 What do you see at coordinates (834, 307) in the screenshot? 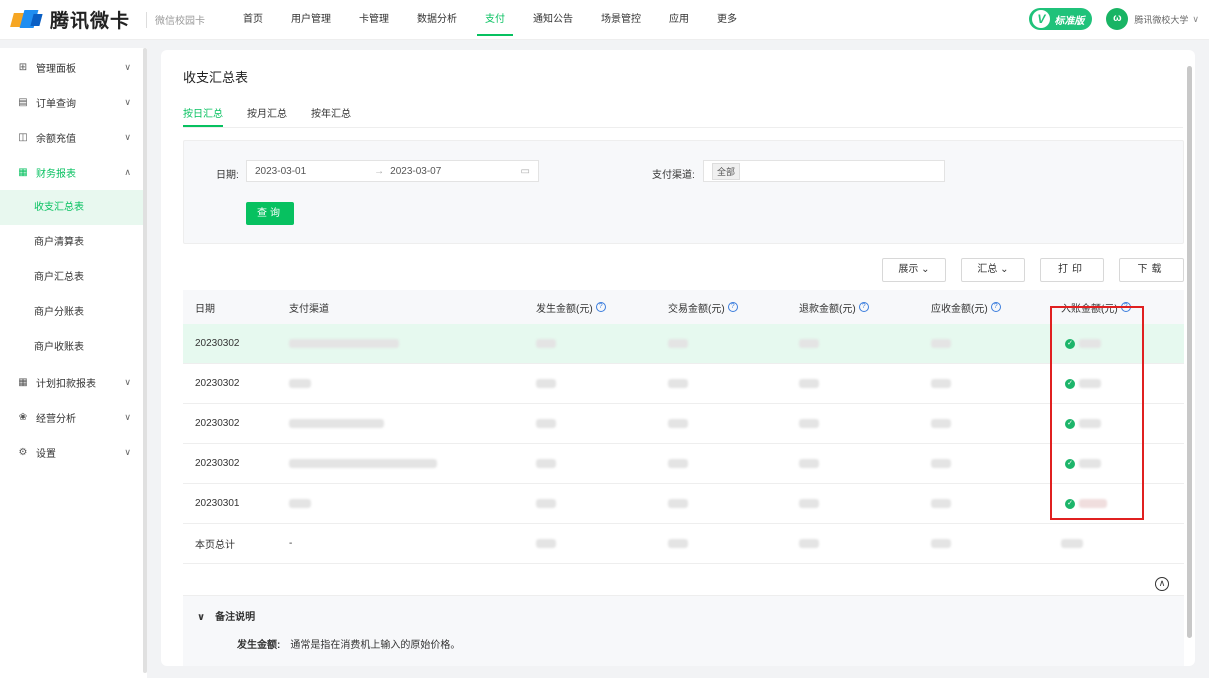
I see `col-amount-refund: 退款金额(元)?` at bounding box center [834, 307].